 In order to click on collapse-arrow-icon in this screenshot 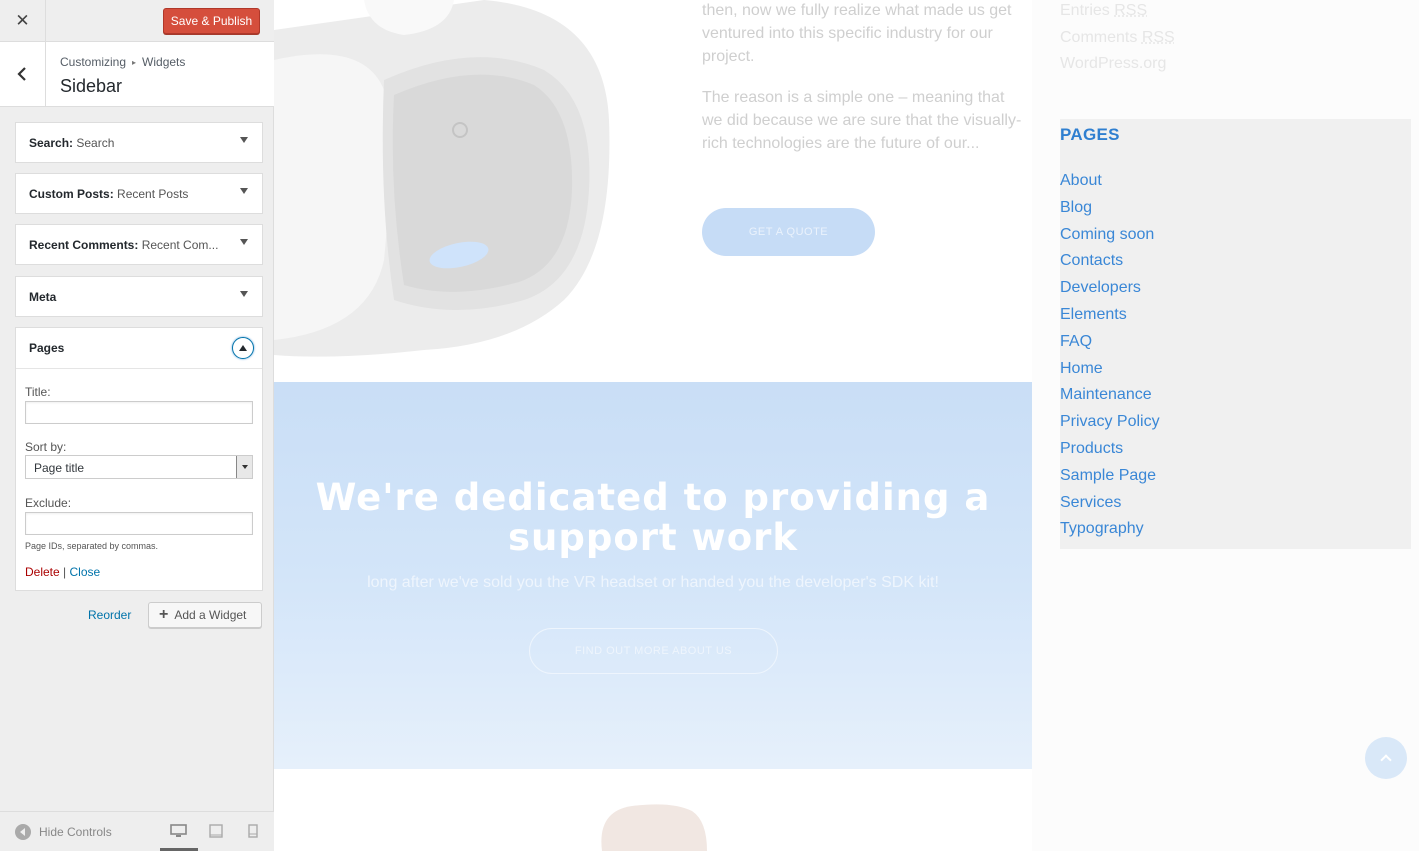, I will do `click(23, 832)`.